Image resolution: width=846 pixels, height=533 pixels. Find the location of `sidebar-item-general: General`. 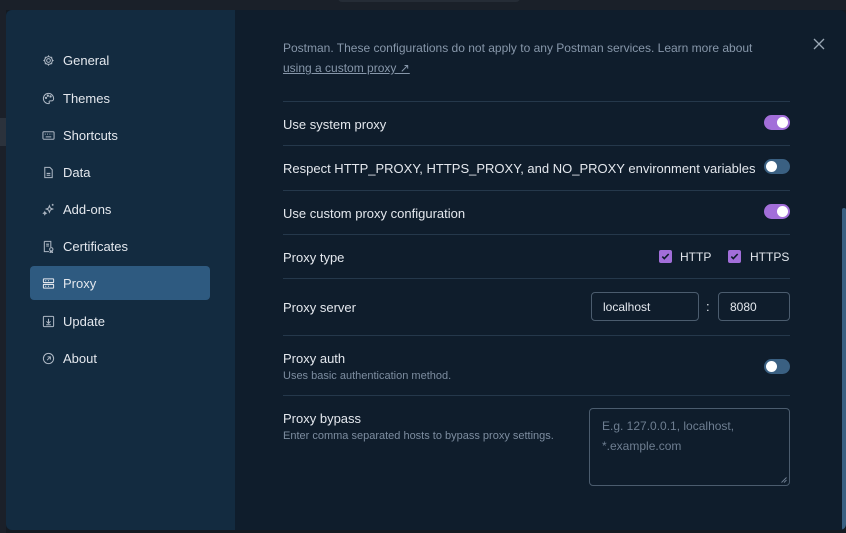

sidebar-item-general: General is located at coordinates (120, 60).